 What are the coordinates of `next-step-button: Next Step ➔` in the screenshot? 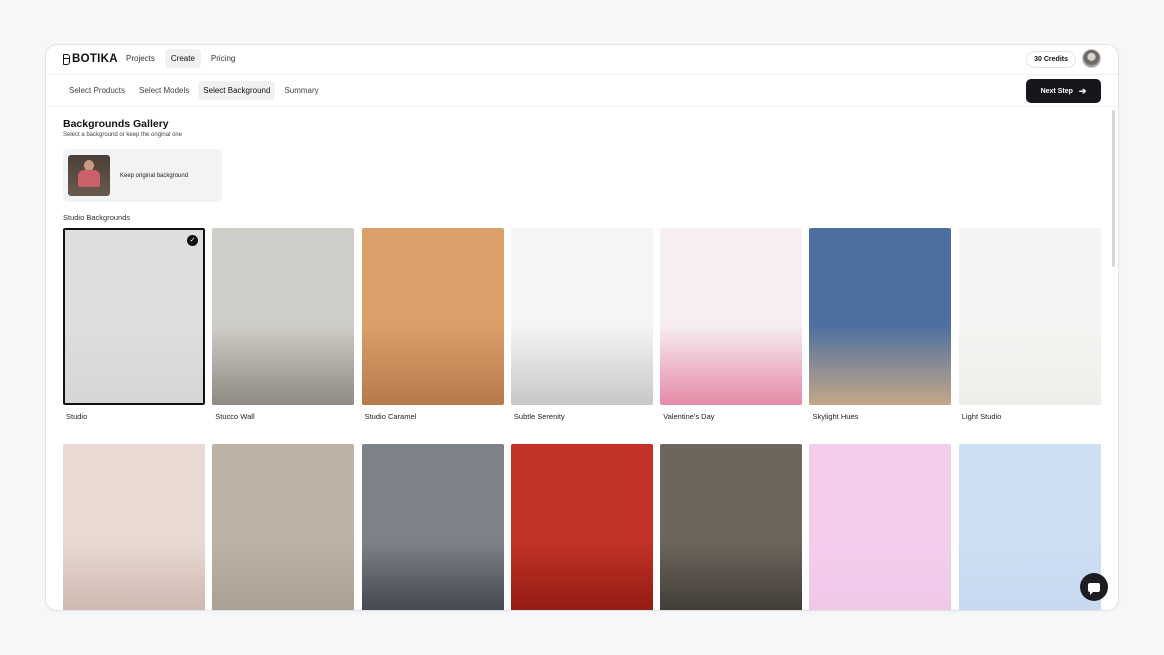 It's located at (1063, 91).